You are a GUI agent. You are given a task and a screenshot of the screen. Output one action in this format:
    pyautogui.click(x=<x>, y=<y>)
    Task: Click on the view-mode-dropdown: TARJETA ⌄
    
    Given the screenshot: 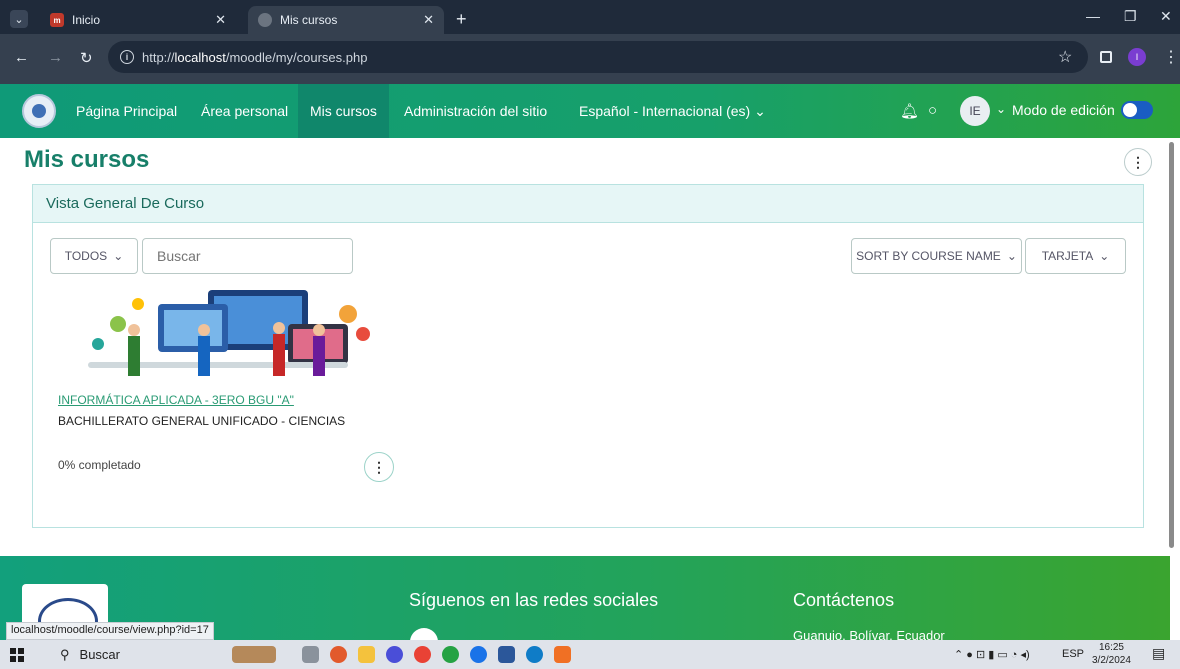 What is the action you would take?
    pyautogui.click(x=1075, y=256)
    